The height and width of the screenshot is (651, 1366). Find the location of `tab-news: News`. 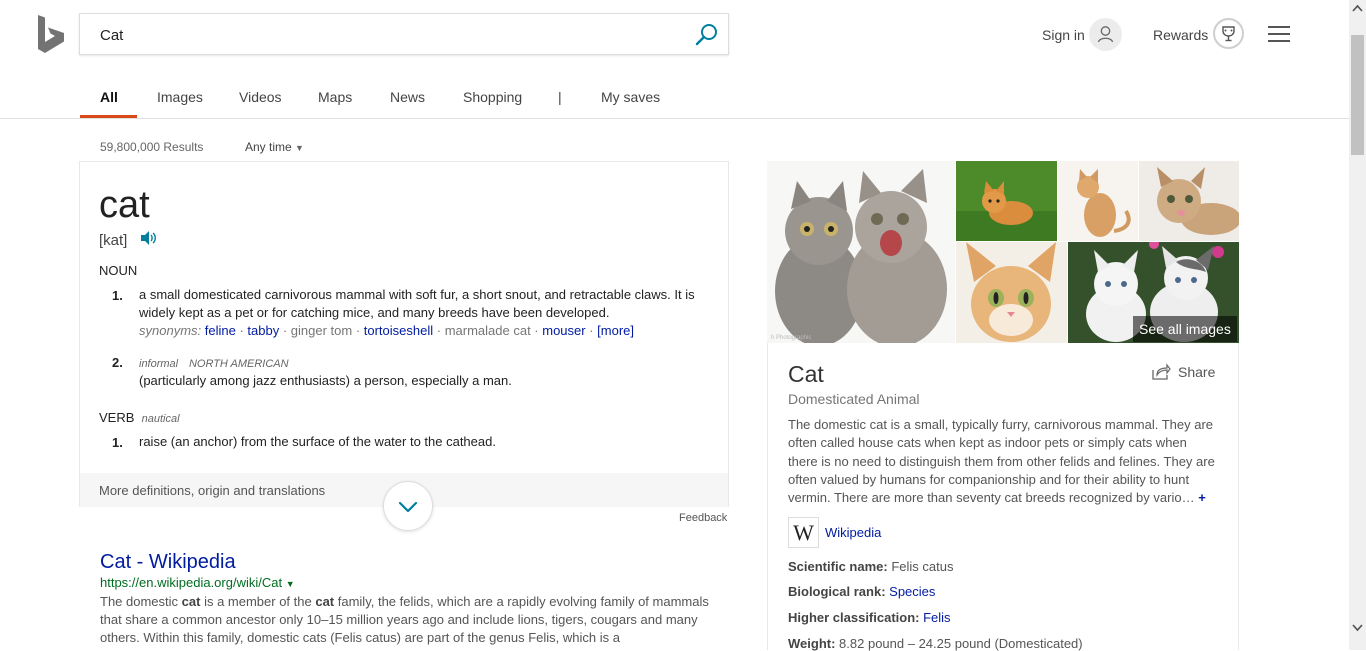

tab-news: News is located at coordinates (407, 97).